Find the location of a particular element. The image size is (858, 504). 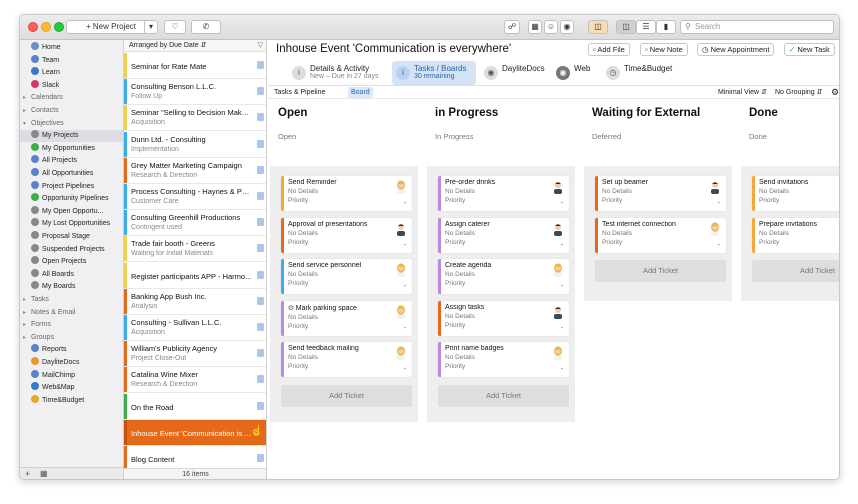

tab-tasks-boards: i Tasks / Boards 30 remaining is located at coordinates (434, 73).